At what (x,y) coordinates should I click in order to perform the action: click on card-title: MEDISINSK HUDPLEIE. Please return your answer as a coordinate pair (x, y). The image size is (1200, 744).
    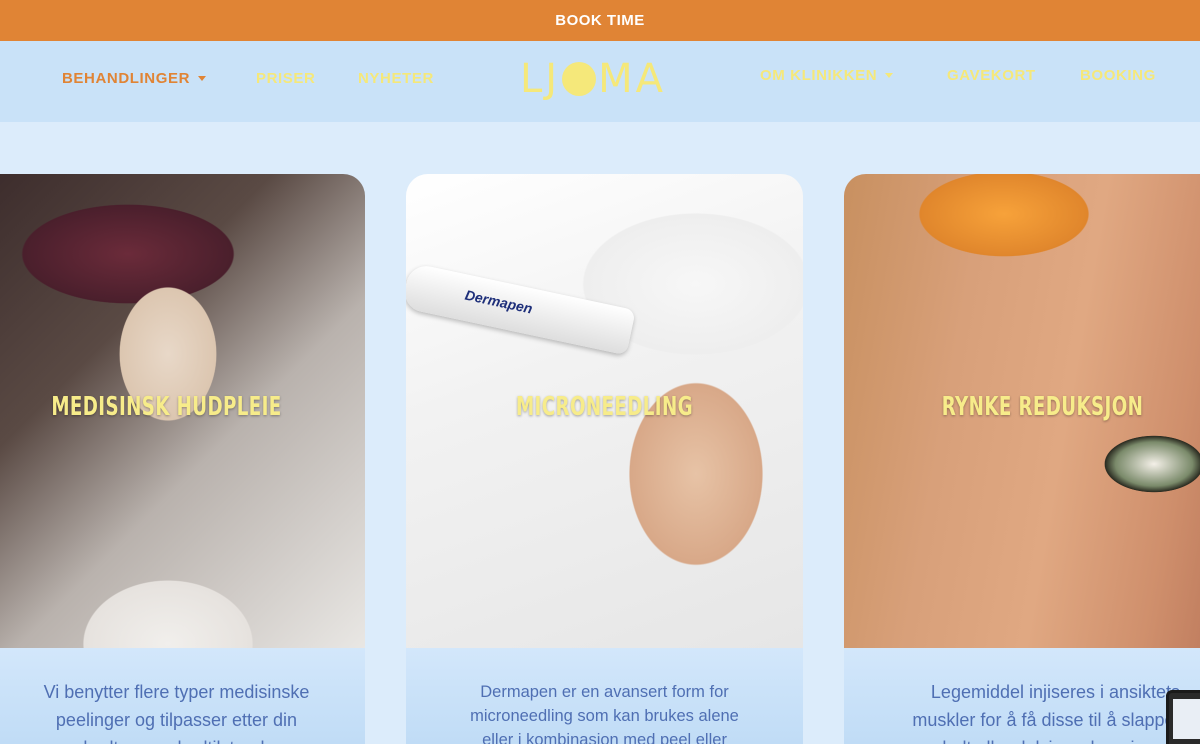
    Looking at the image, I should click on (166, 407).